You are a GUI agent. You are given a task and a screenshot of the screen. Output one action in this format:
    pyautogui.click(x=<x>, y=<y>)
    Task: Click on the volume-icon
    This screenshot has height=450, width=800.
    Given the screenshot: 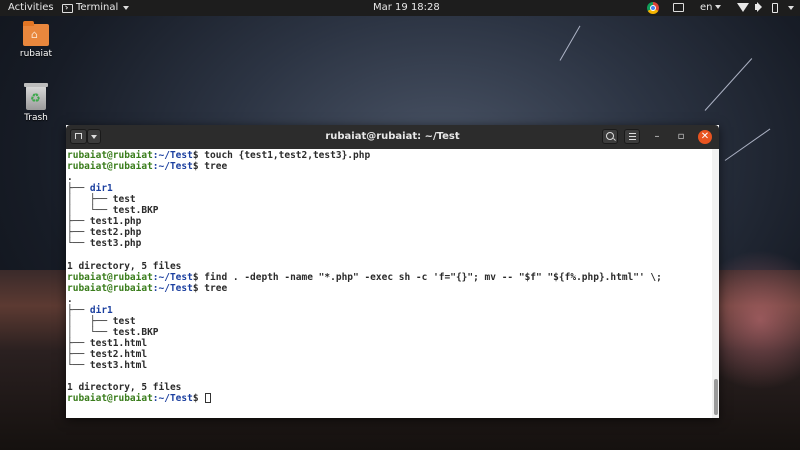 What is the action you would take?
    pyautogui.click(x=757, y=7)
    